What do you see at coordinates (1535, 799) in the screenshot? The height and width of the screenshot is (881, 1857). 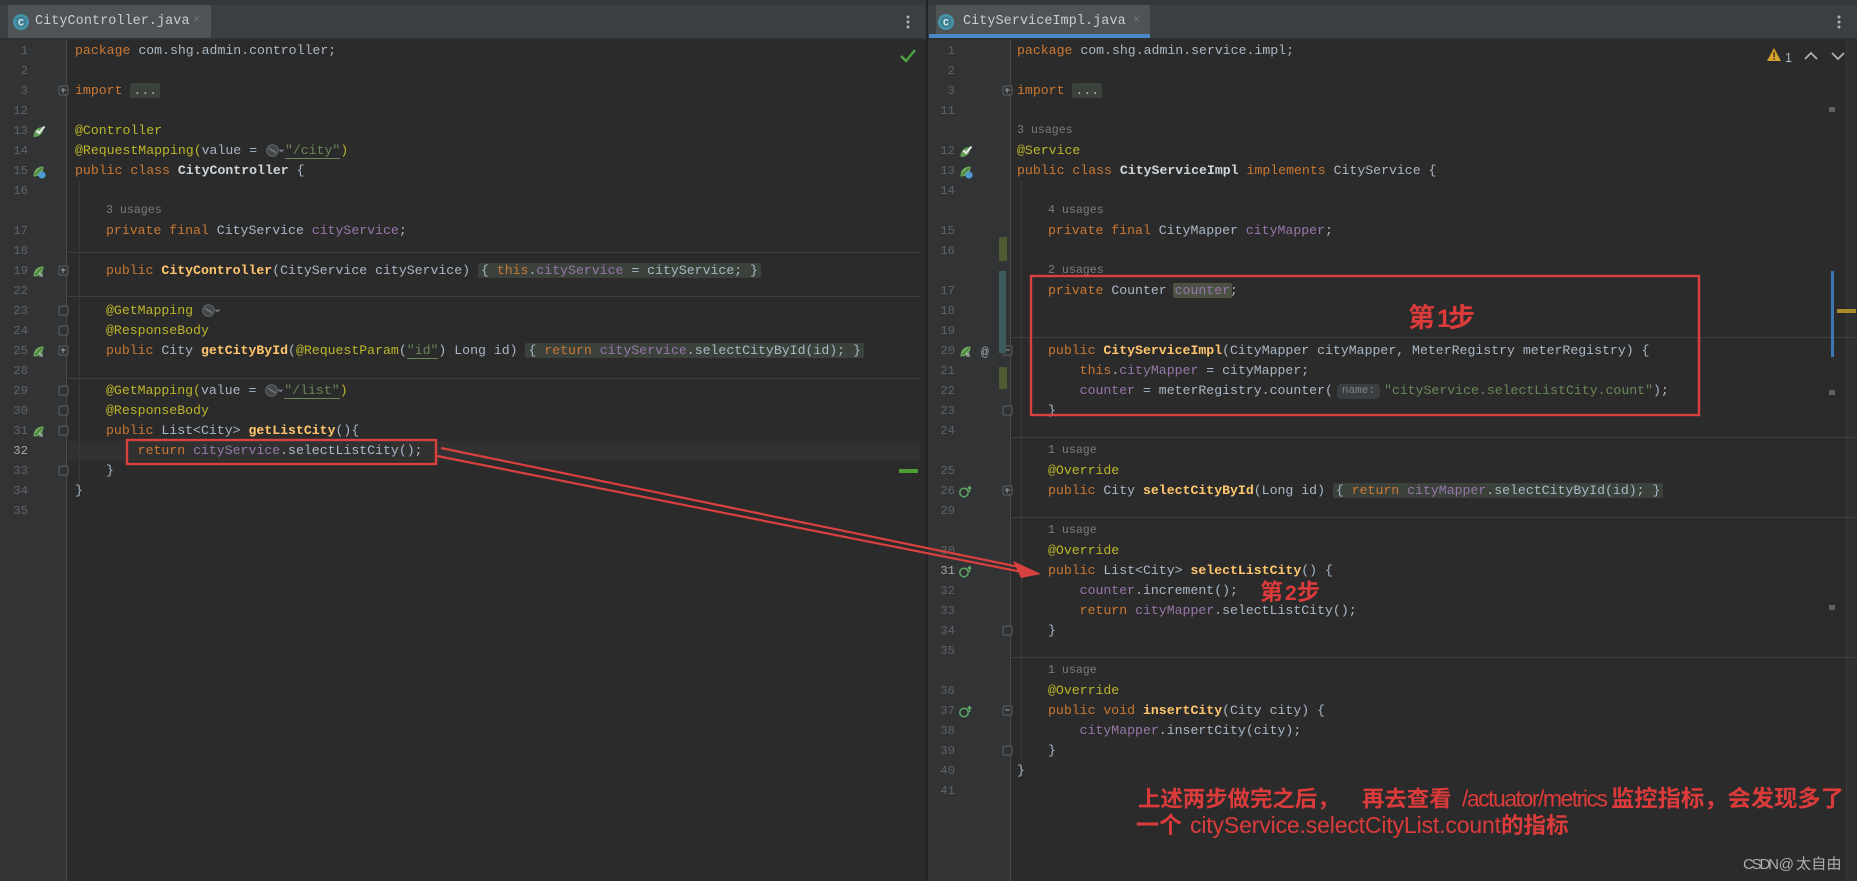 I see `svg-text: /actuator/metrics` at bounding box center [1535, 799].